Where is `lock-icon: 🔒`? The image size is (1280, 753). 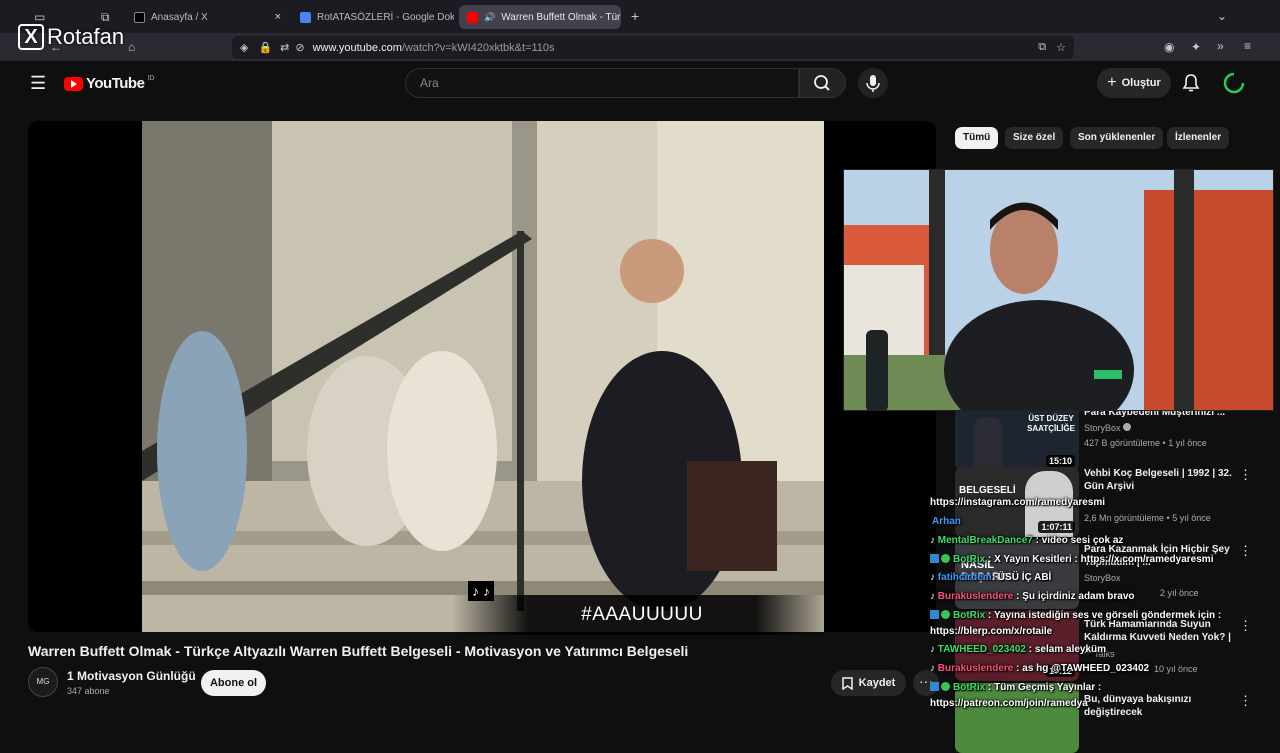 lock-icon: 🔒 is located at coordinates (265, 47).